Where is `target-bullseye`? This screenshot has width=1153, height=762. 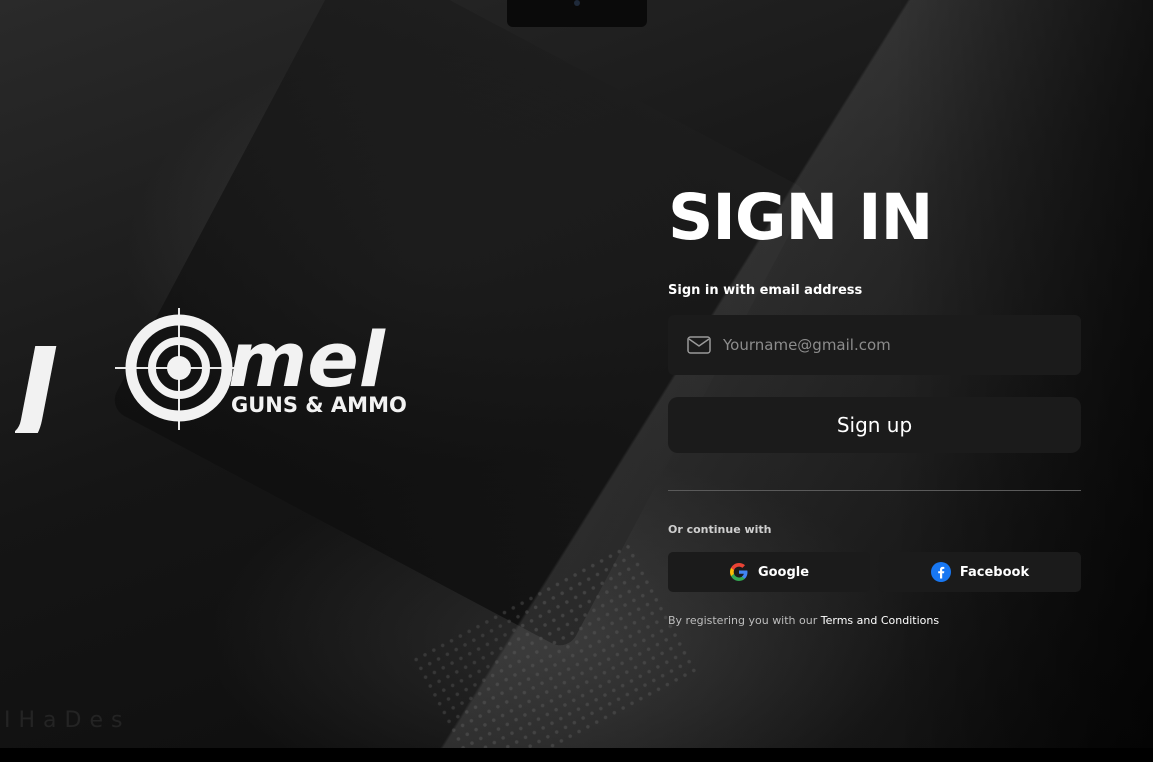
target-bullseye is located at coordinates (179, 368).